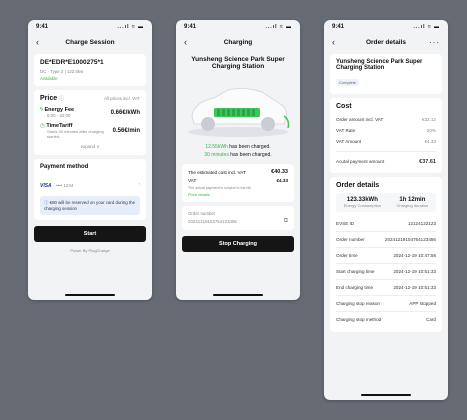  I want to click on nav-bar: ‹ Charging, so click(238, 42).